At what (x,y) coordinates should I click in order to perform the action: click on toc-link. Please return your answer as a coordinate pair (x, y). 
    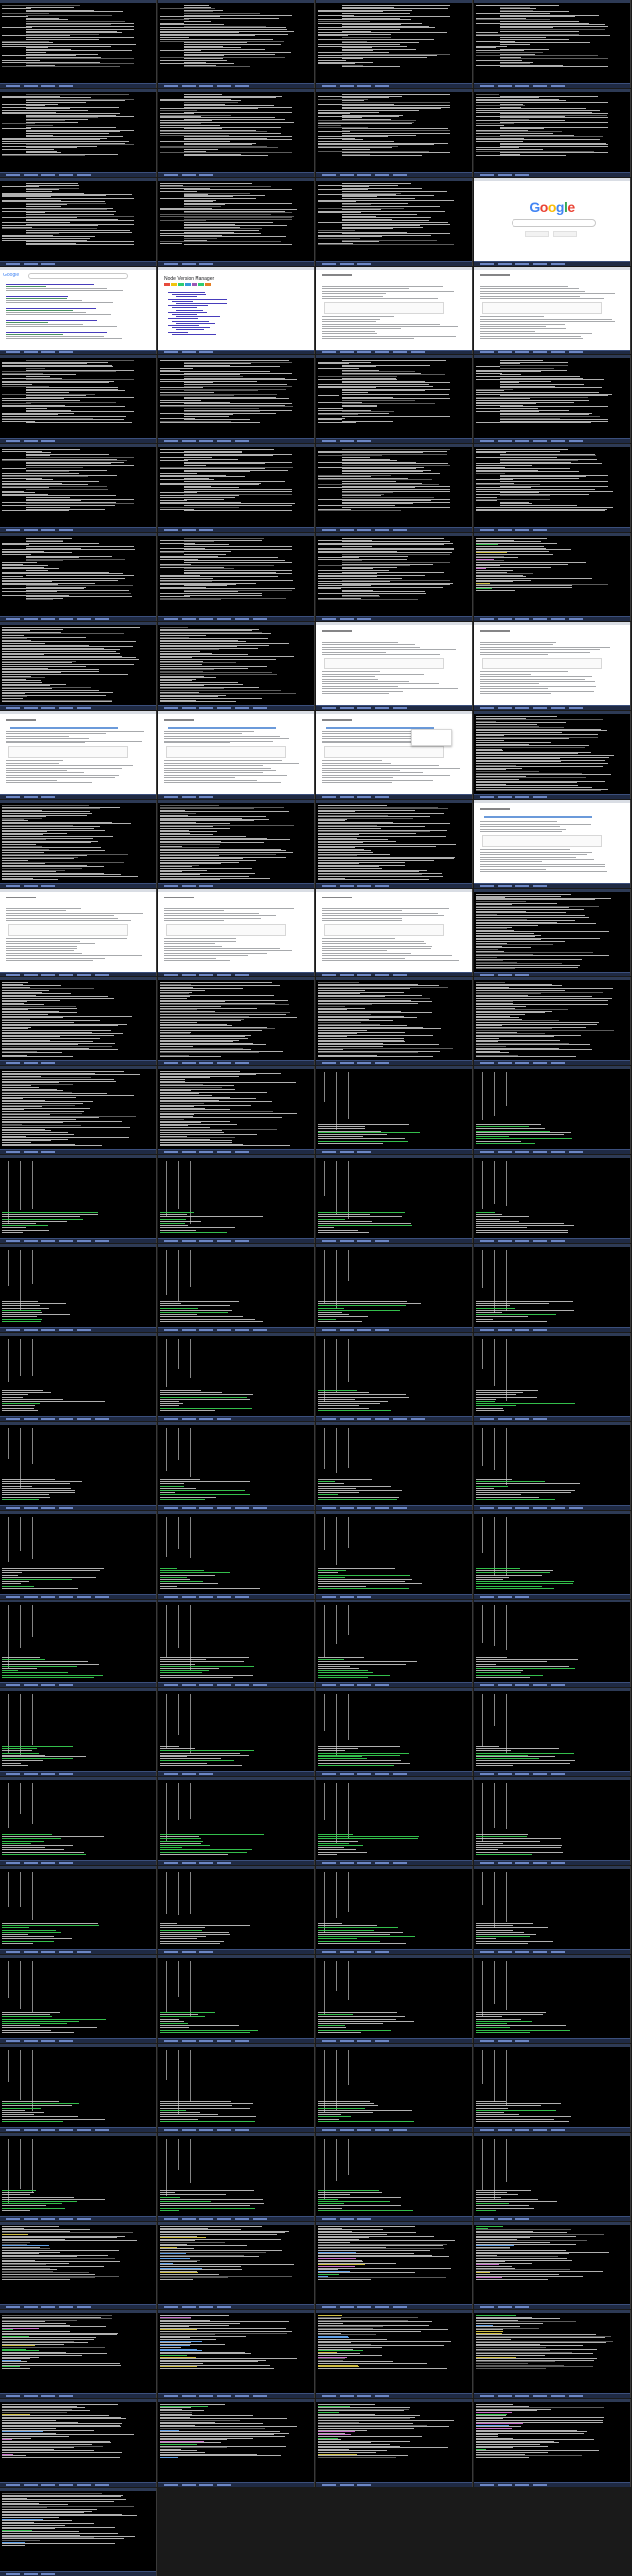
    Looking at the image, I should click on (185, 308).